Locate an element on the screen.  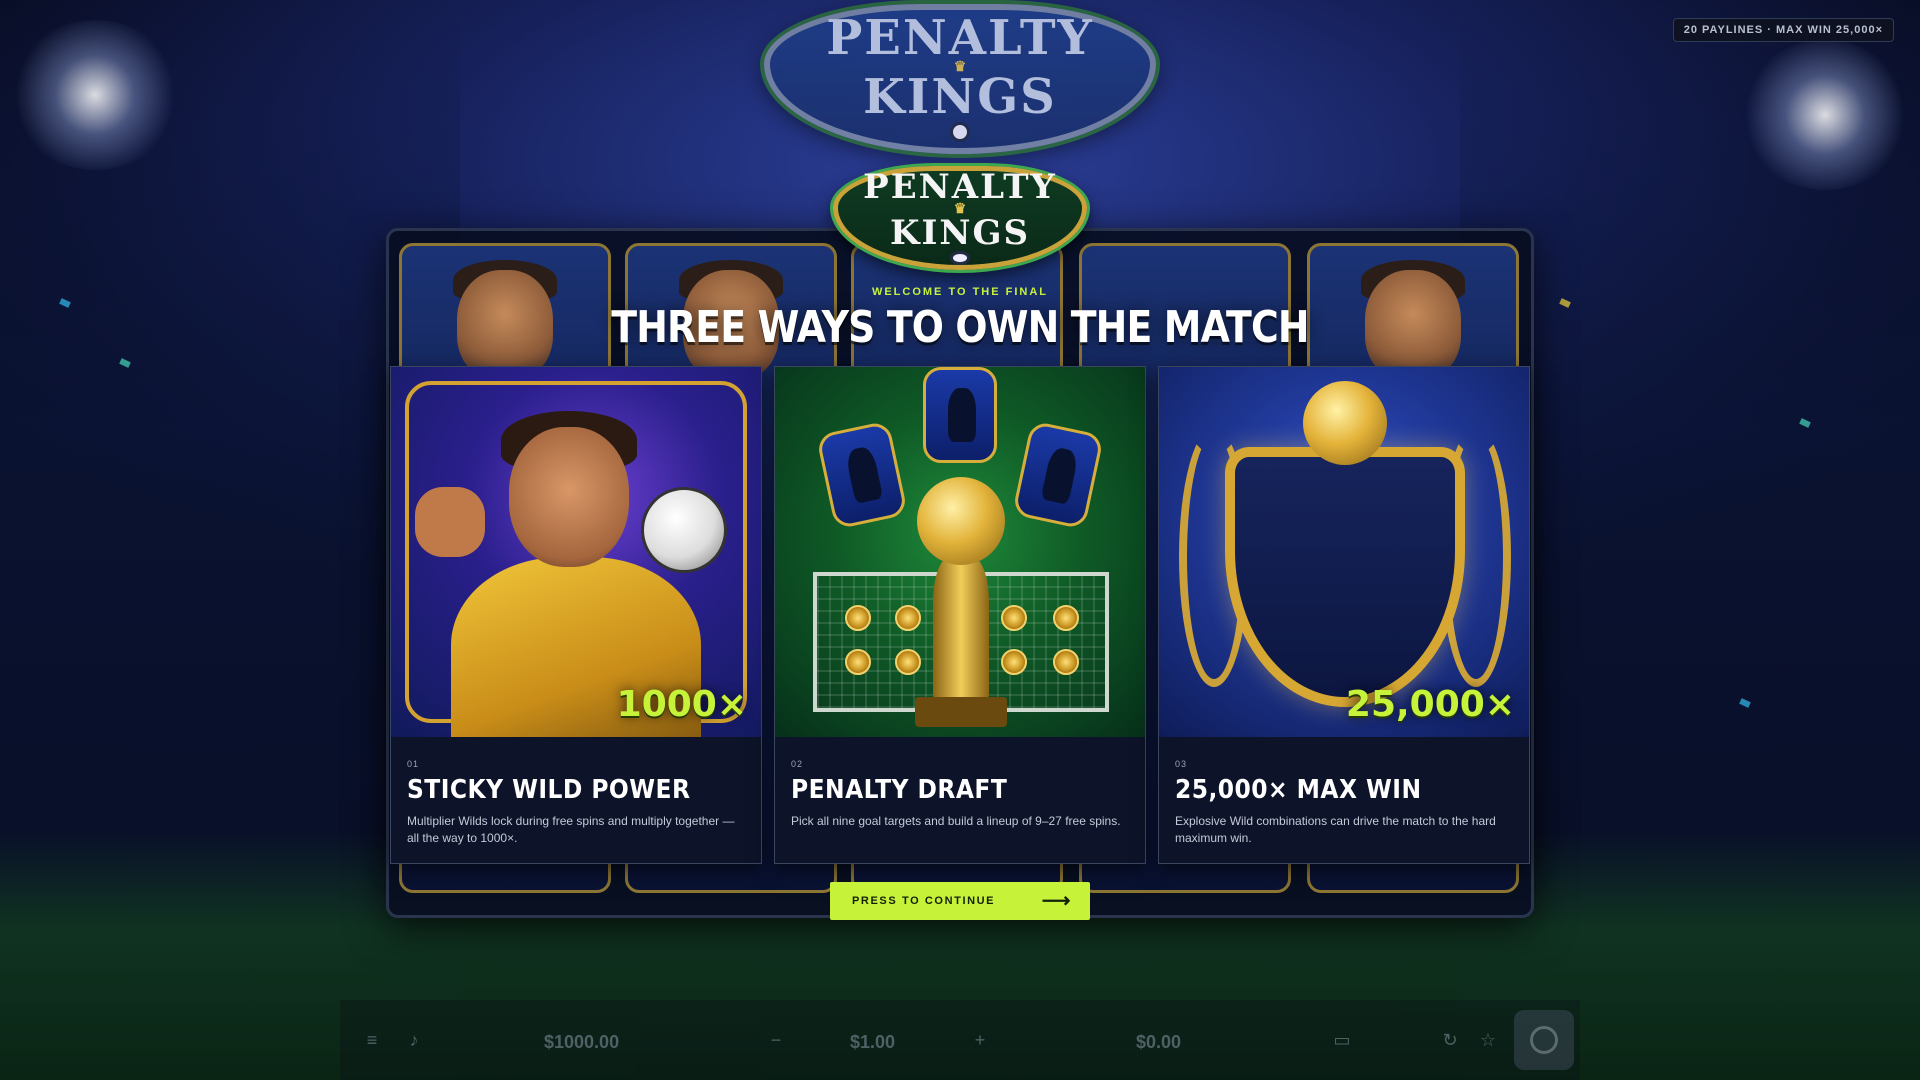
card-number: 03 is located at coordinates (1181, 764).